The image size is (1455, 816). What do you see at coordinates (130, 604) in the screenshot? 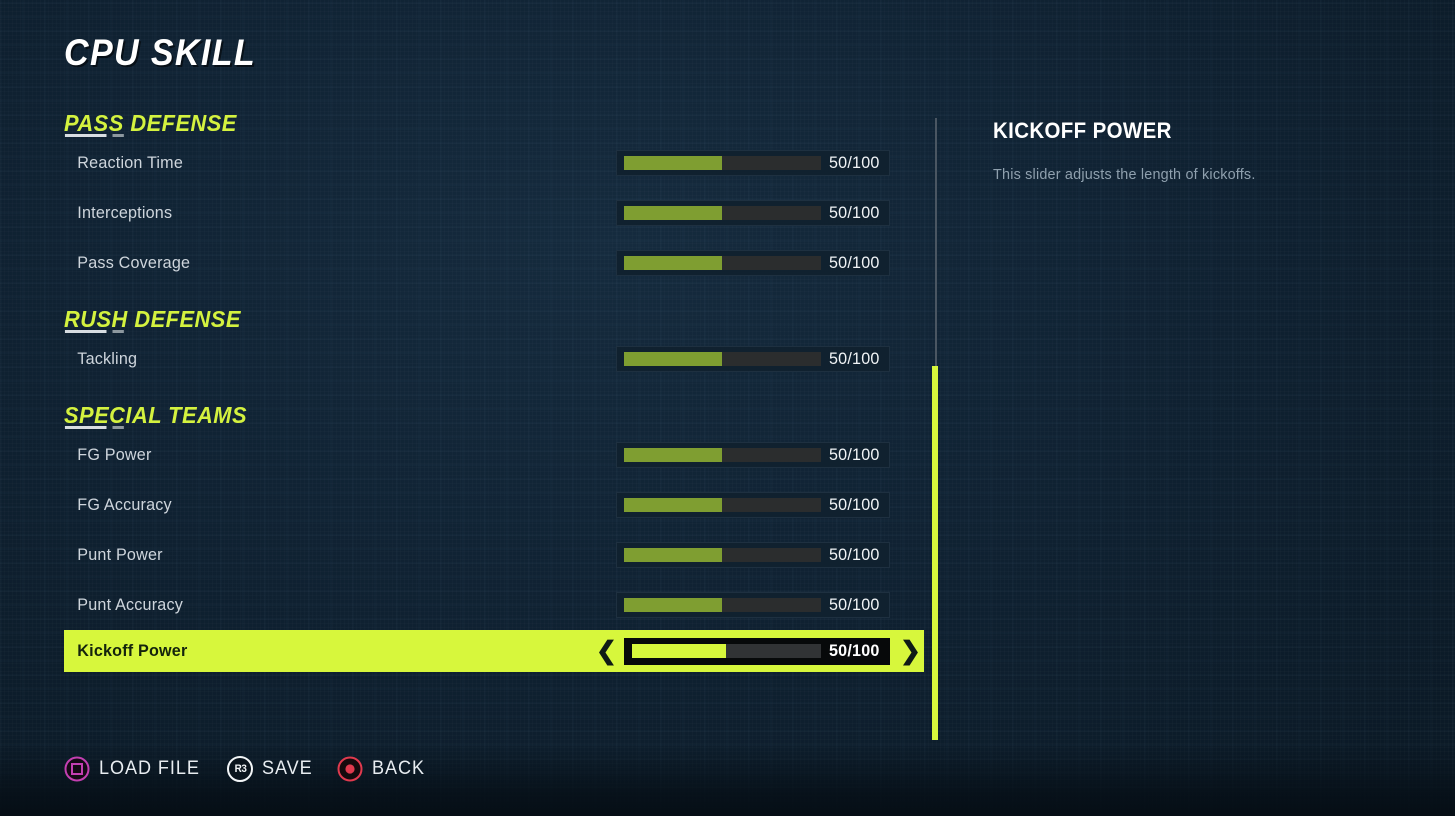
I see `setting-label: Punt Accuracy` at bounding box center [130, 604].